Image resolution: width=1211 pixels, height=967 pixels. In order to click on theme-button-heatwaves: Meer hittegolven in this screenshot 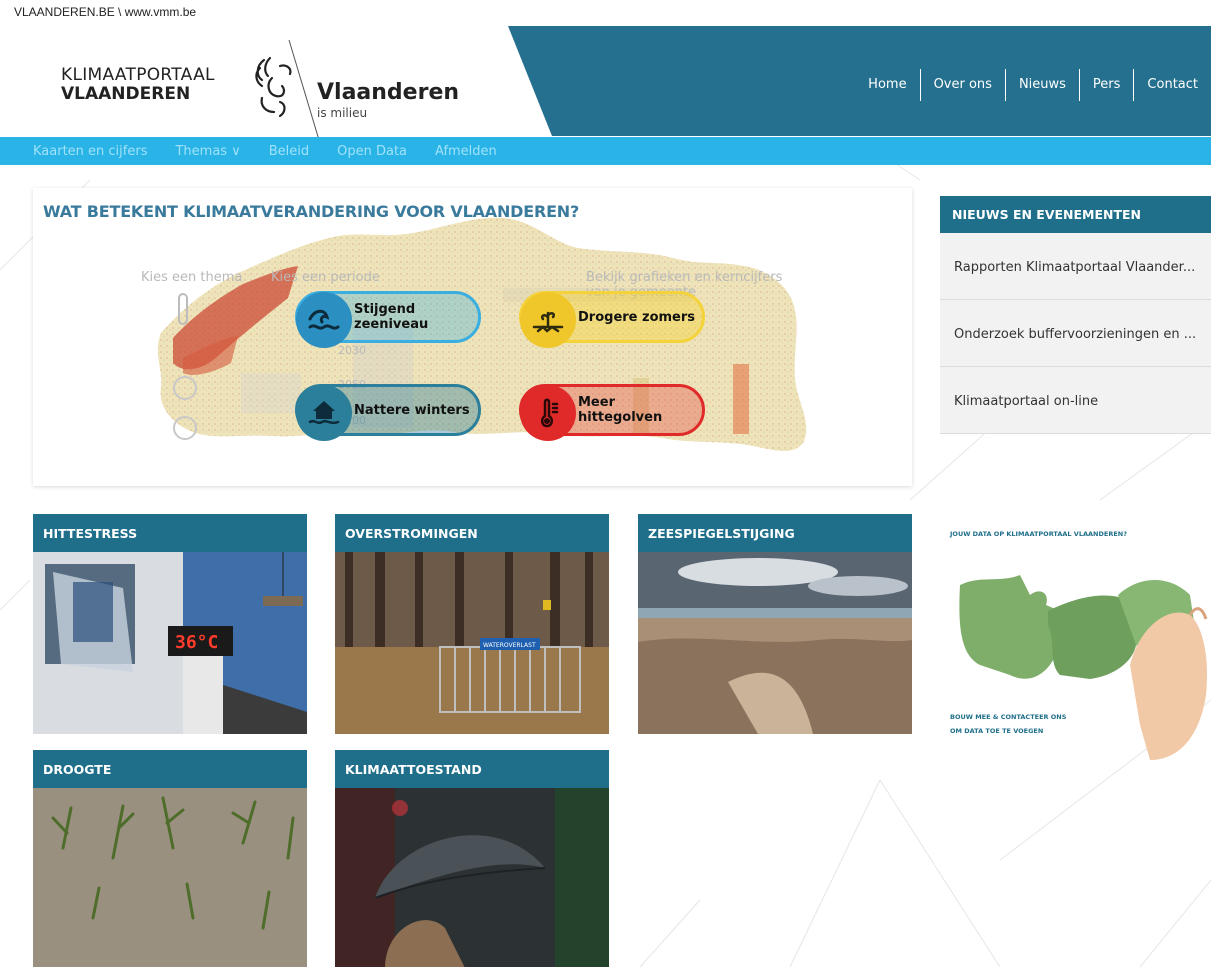, I will do `click(612, 412)`.